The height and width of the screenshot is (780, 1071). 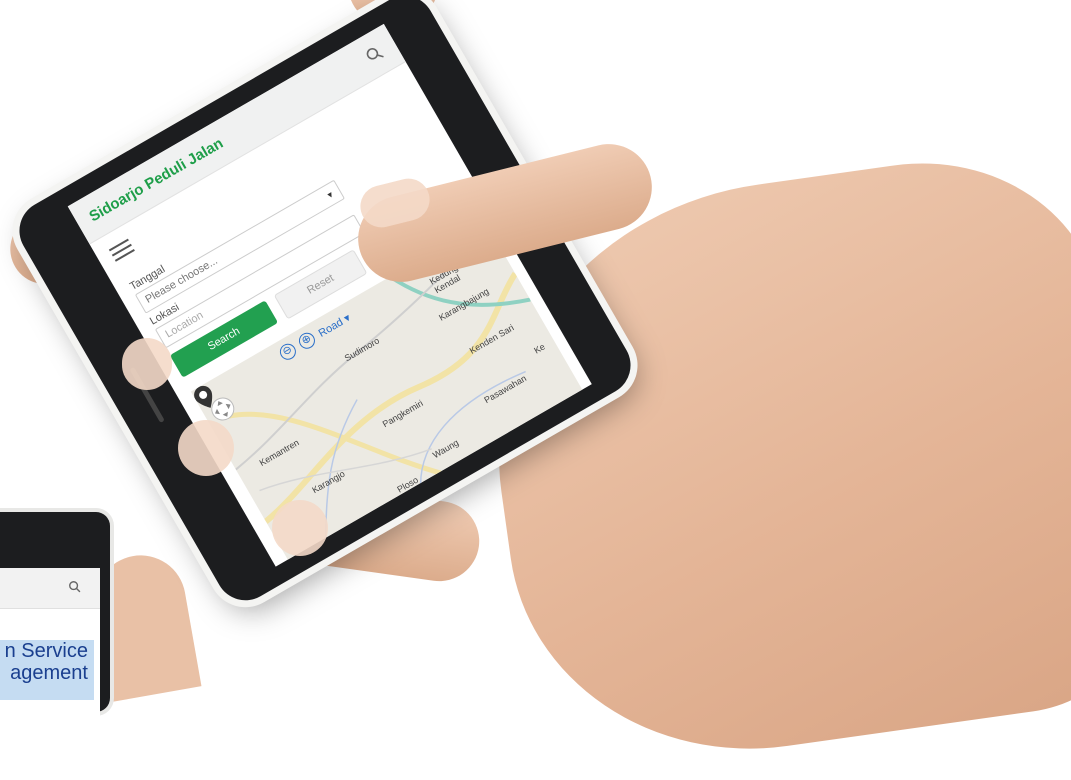 I want to click on second-phone: n Service agement, so click(x=55, y=615).